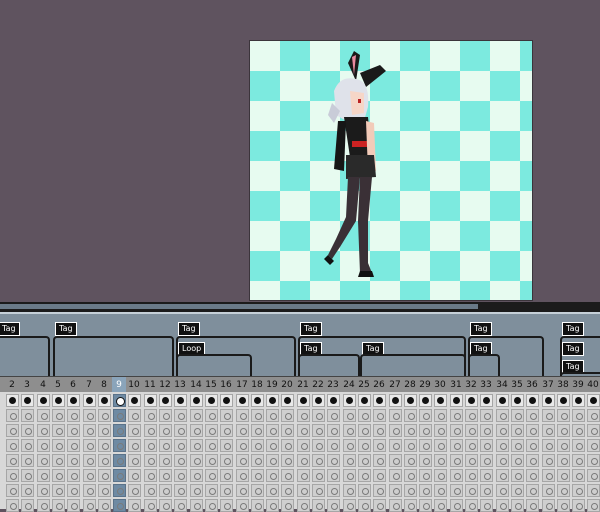 Image resolution: width=600 pixels, height=512 pixels. Describe the element at coordinates (318, 384) in the screenshot. I see `frame-number-22: 22` at that location.